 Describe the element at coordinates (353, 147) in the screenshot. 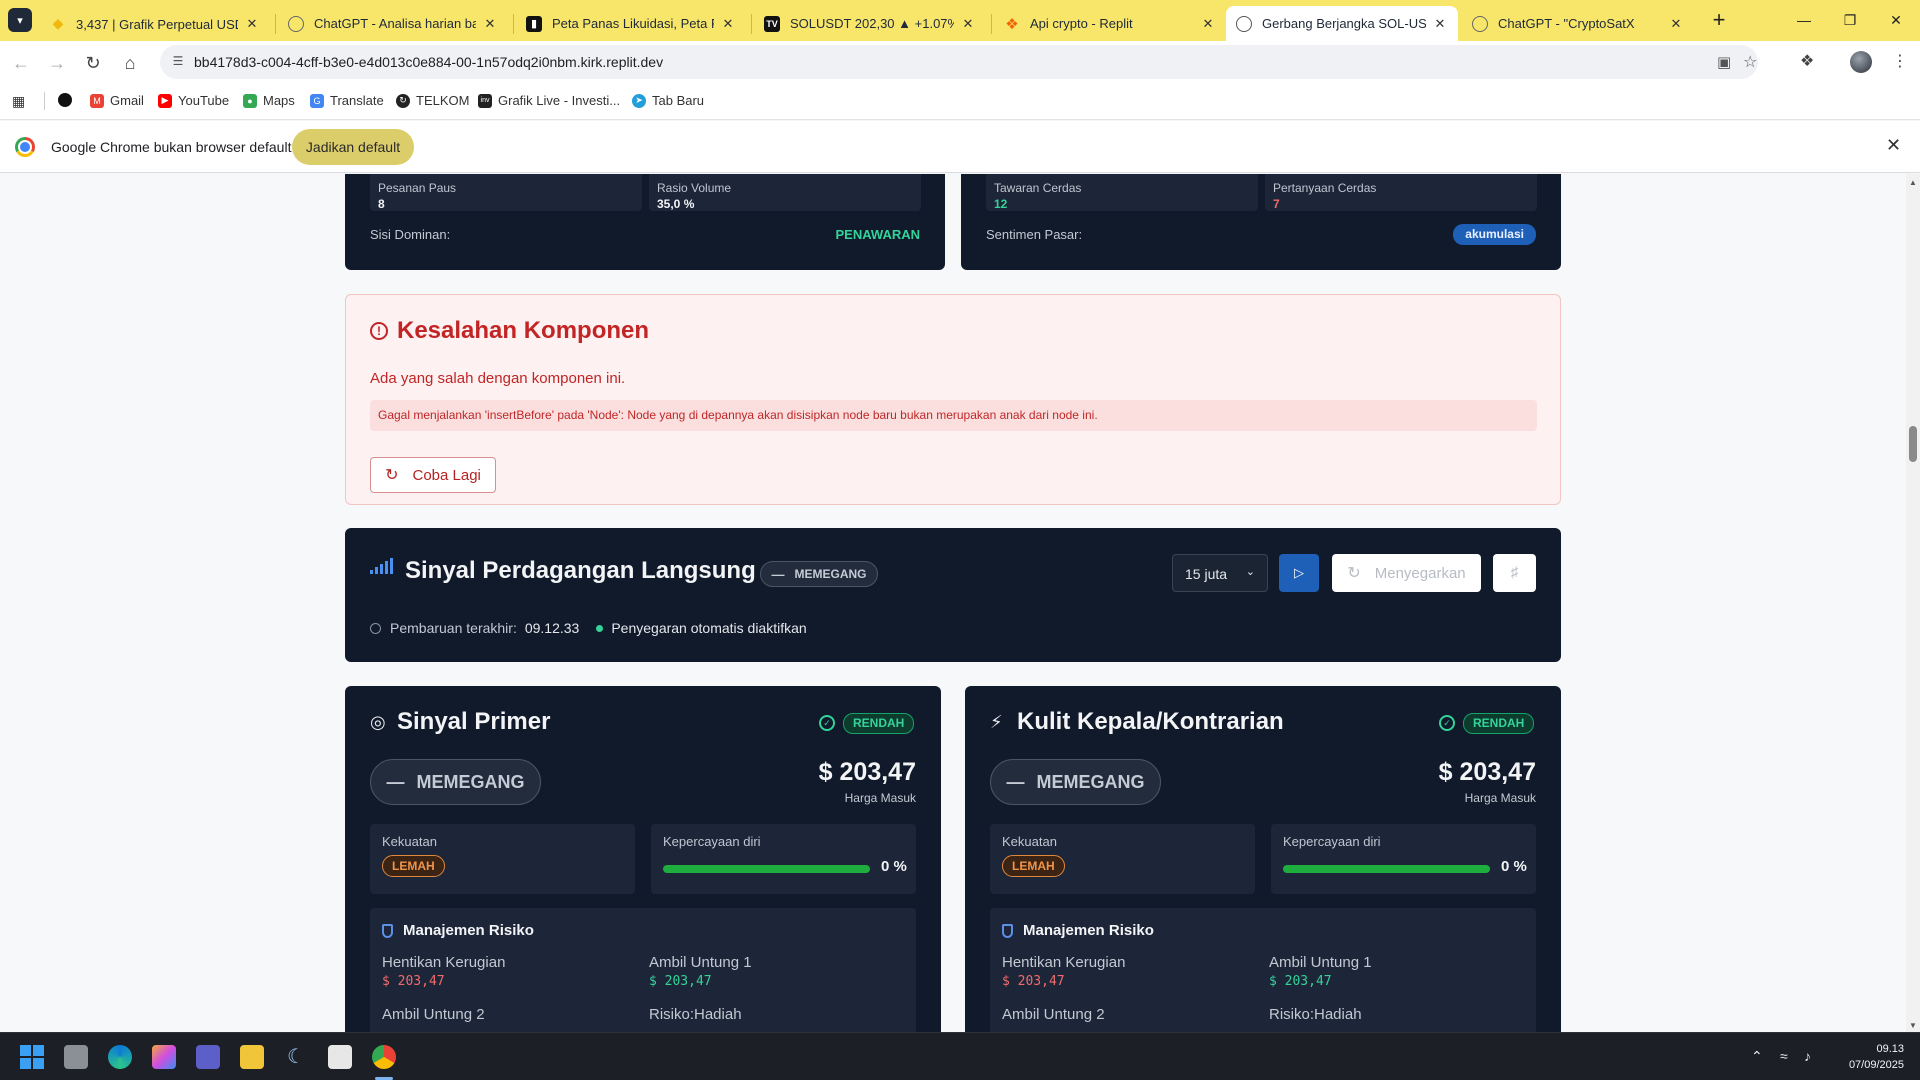

I see `set-default-button: Jadikan default` at that location.